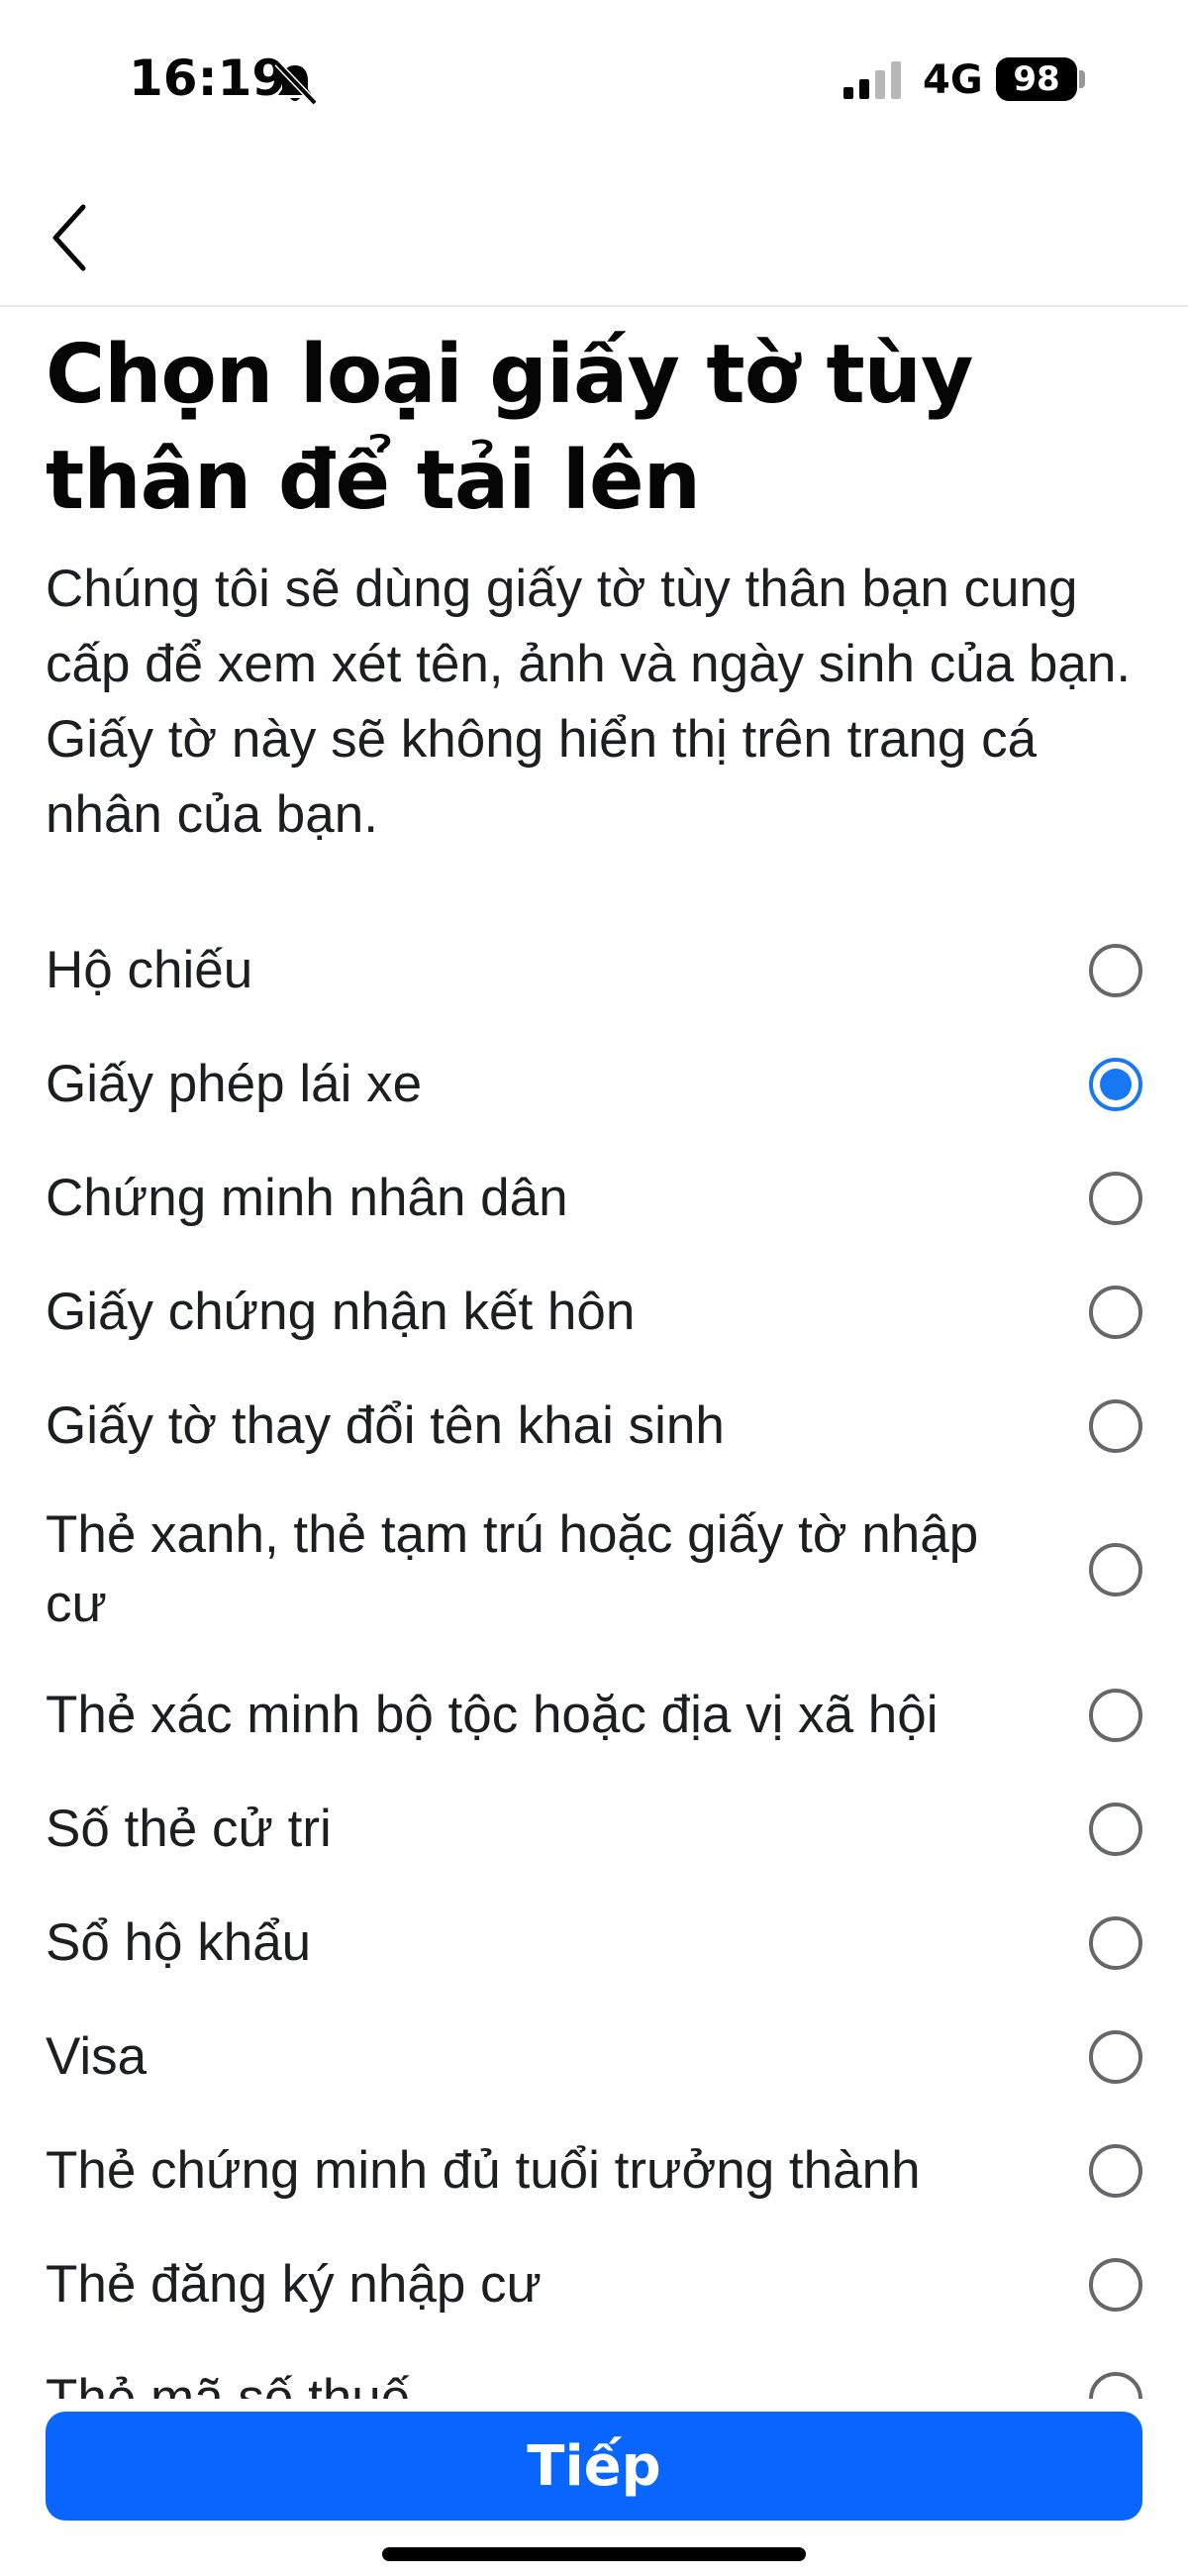 This screenshot has height=2576, width=1188. I want to click on back-button, so click(69, 237).